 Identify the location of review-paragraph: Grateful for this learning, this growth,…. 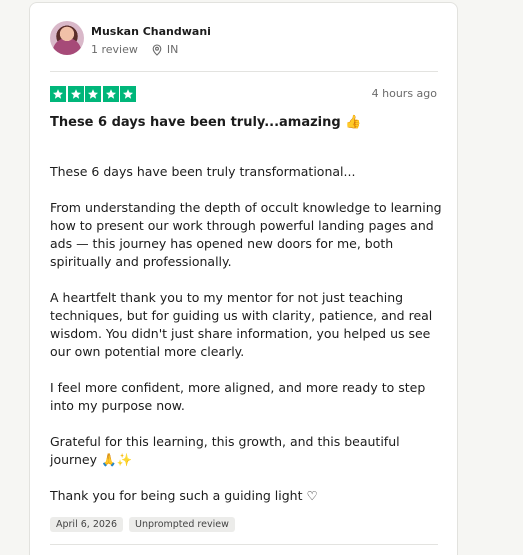
(225, 450).